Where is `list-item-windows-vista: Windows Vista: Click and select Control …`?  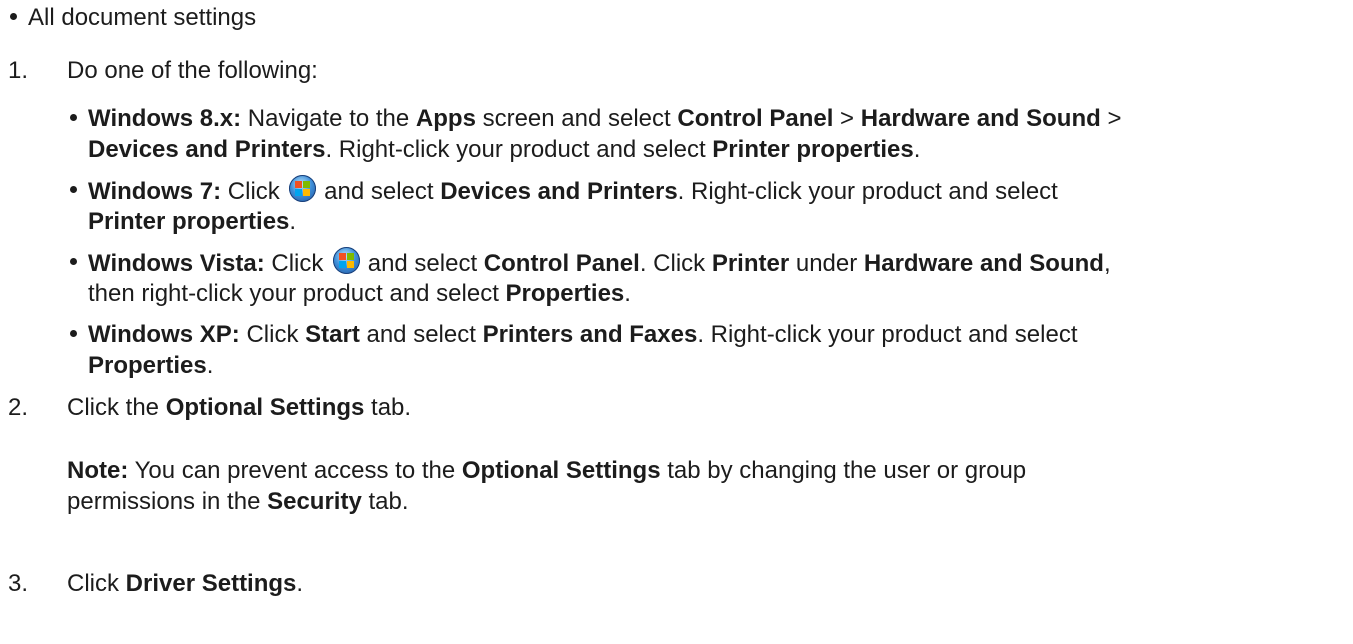 list-item-windows-vista: Windows Vista: Click and select Control … is located at coordinates (718, 278).